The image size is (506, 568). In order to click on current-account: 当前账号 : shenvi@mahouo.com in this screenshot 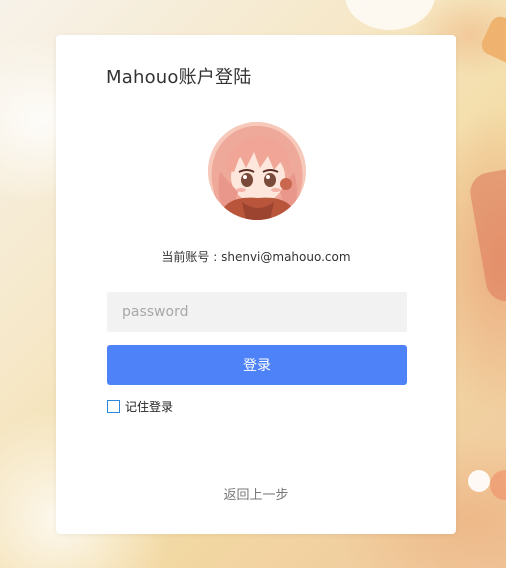, I will do `click(256, 256)`.